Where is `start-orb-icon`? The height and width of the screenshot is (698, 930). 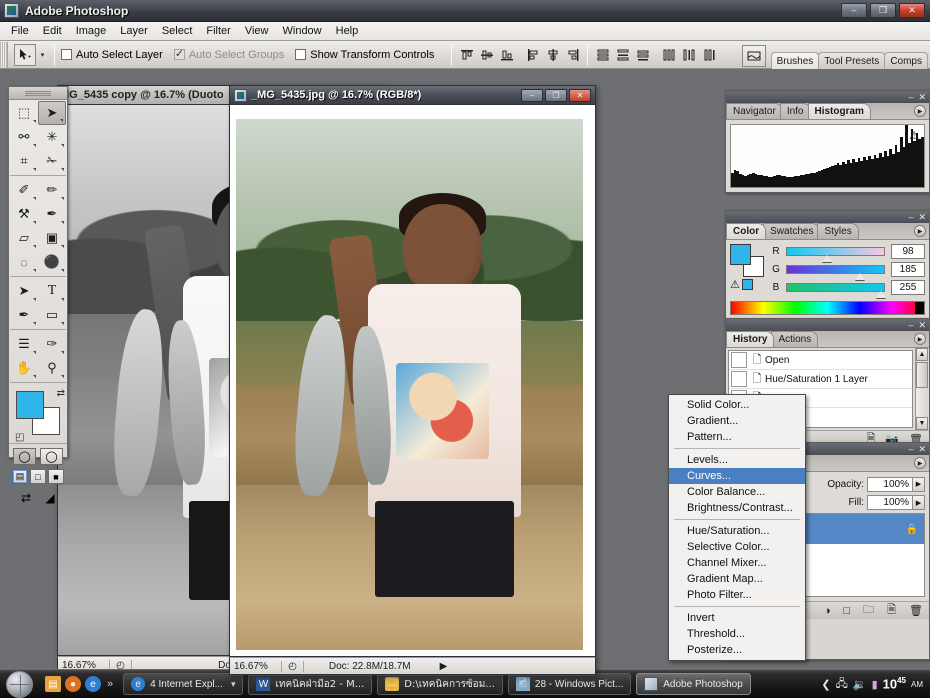
start-orb-icon is located at coordinates (19, 684).